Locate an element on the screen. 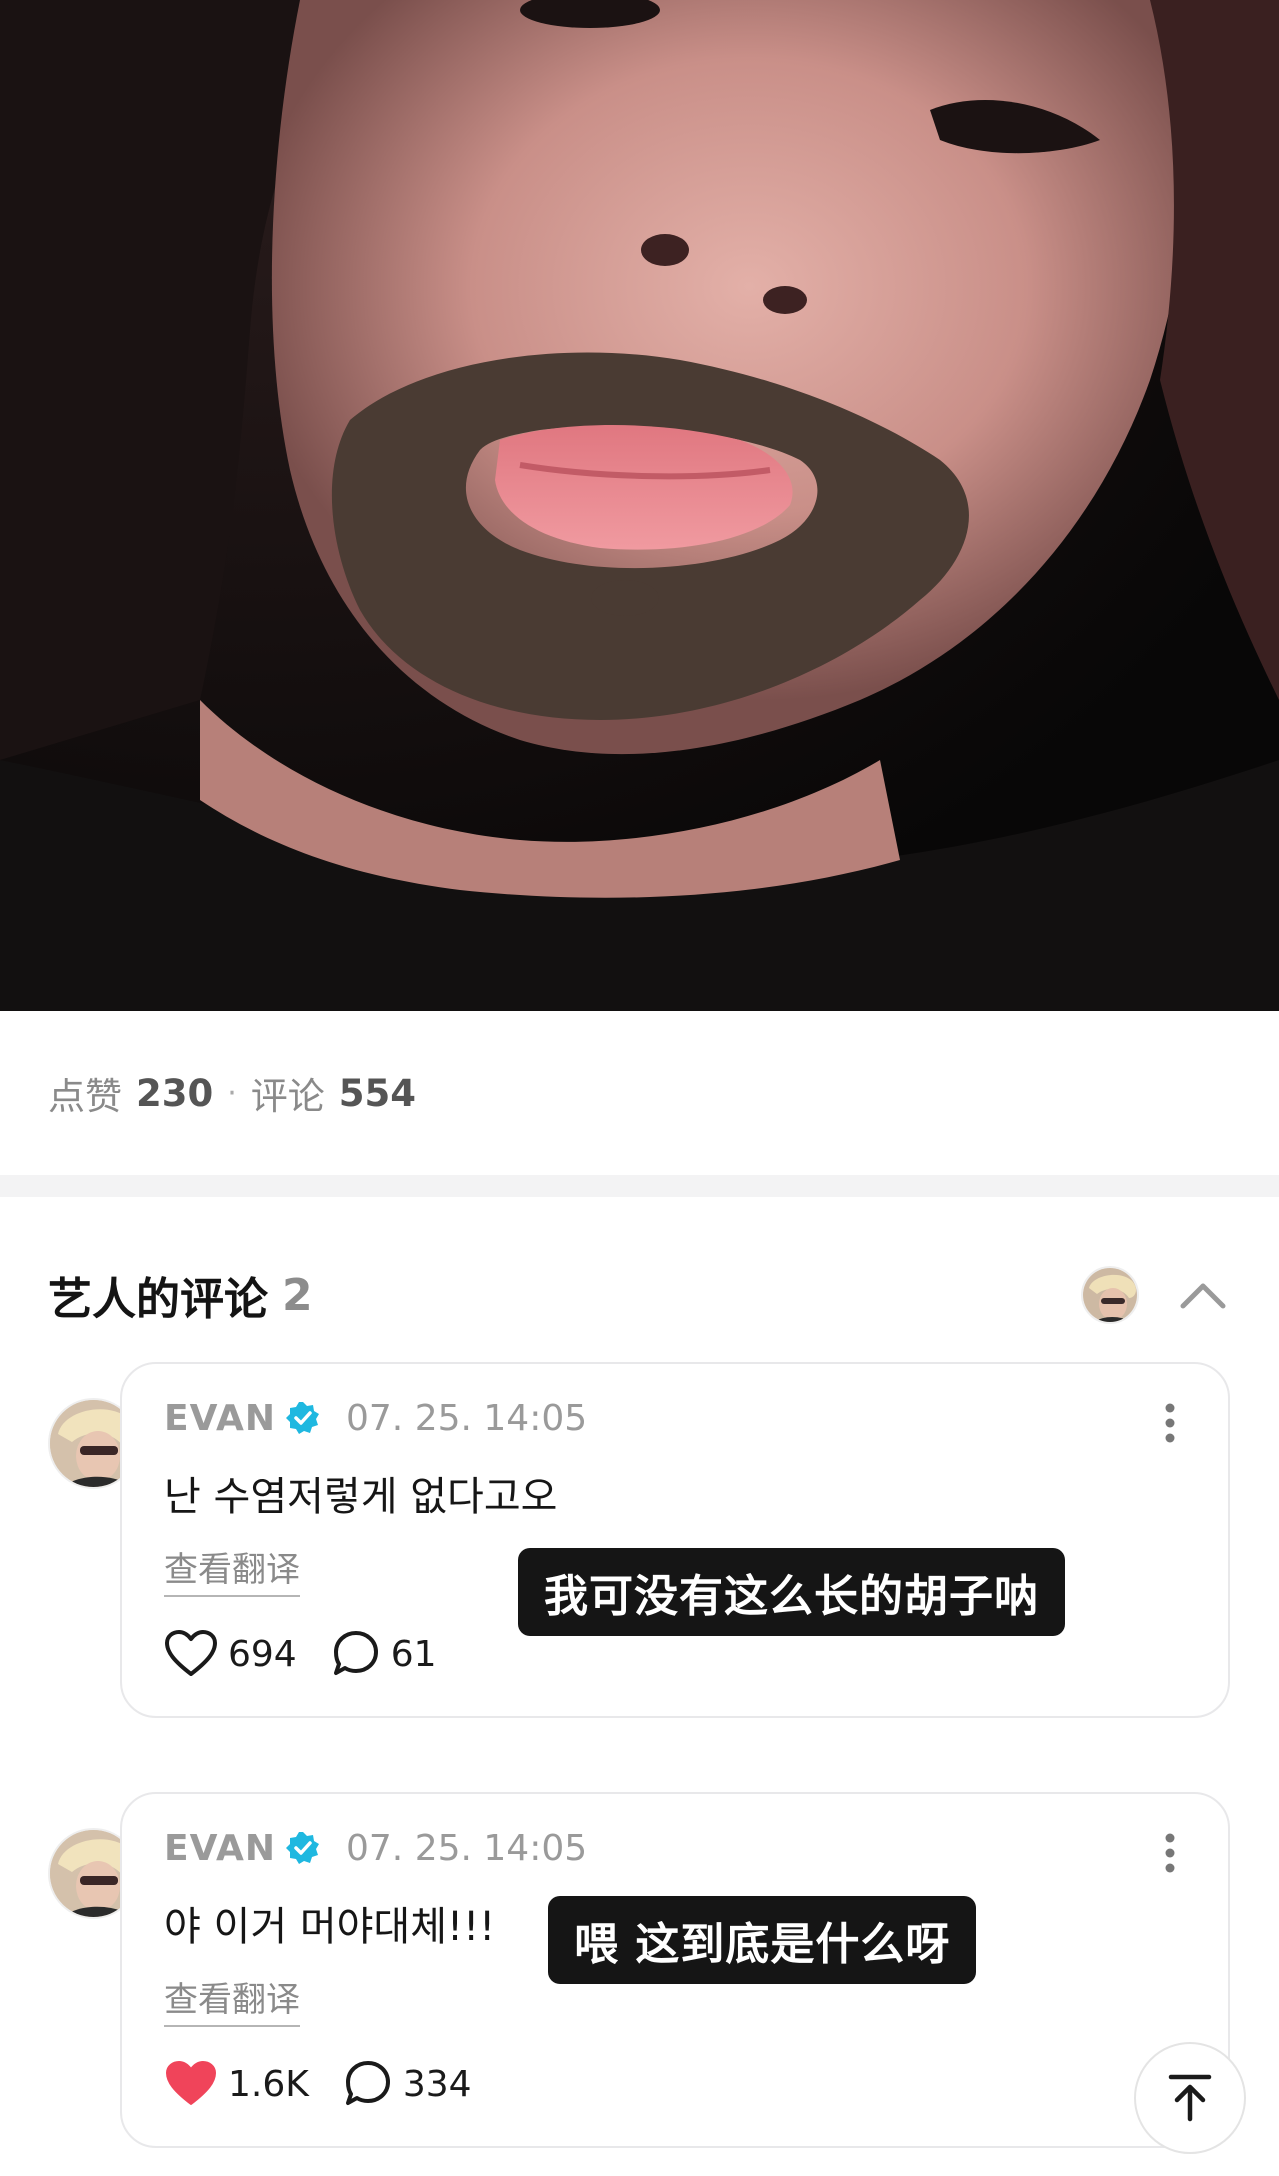 Image resolution: width=1279 pixels, height=2176 pixels. heart-filled-icon is located at coordinates (191, 2083).